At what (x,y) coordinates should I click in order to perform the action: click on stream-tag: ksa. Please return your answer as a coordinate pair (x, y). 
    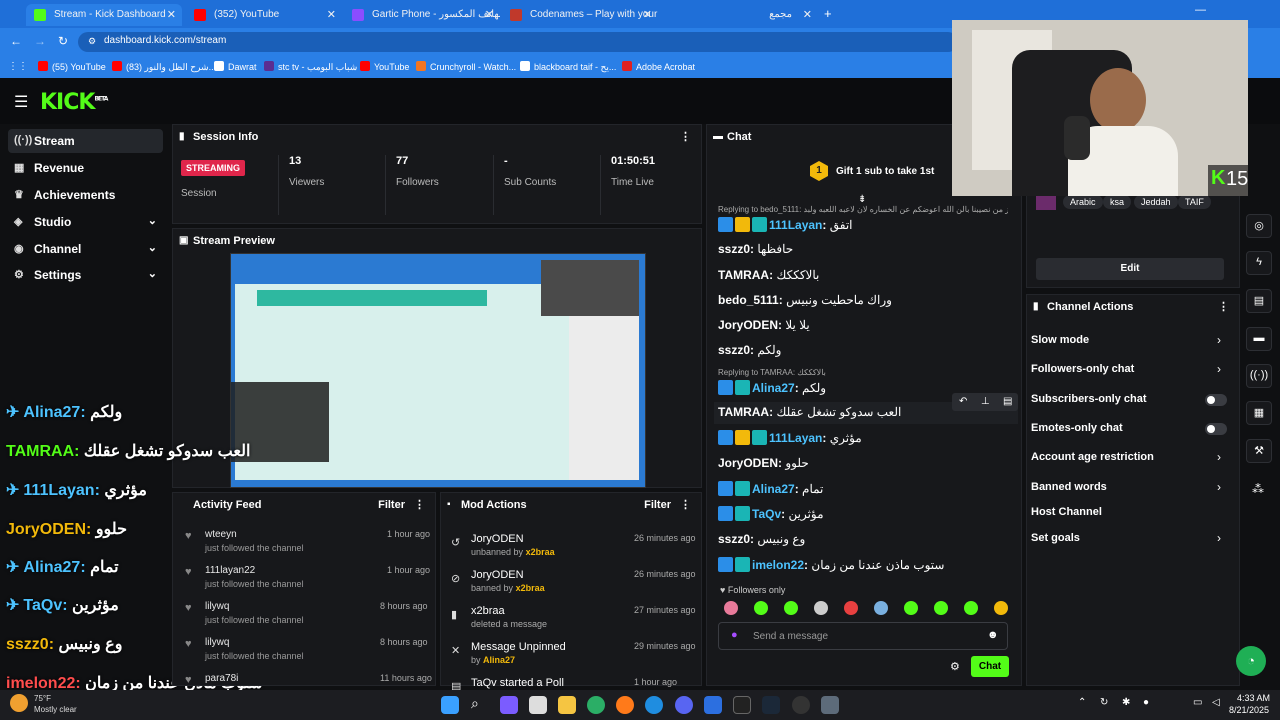
    Looking at the image, I should click on (1117, 202).